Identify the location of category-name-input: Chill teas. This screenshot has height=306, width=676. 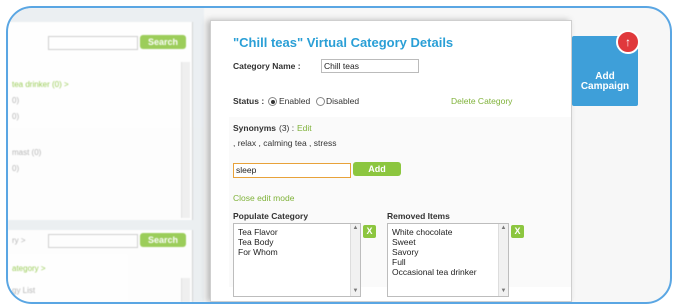
(370, 66).